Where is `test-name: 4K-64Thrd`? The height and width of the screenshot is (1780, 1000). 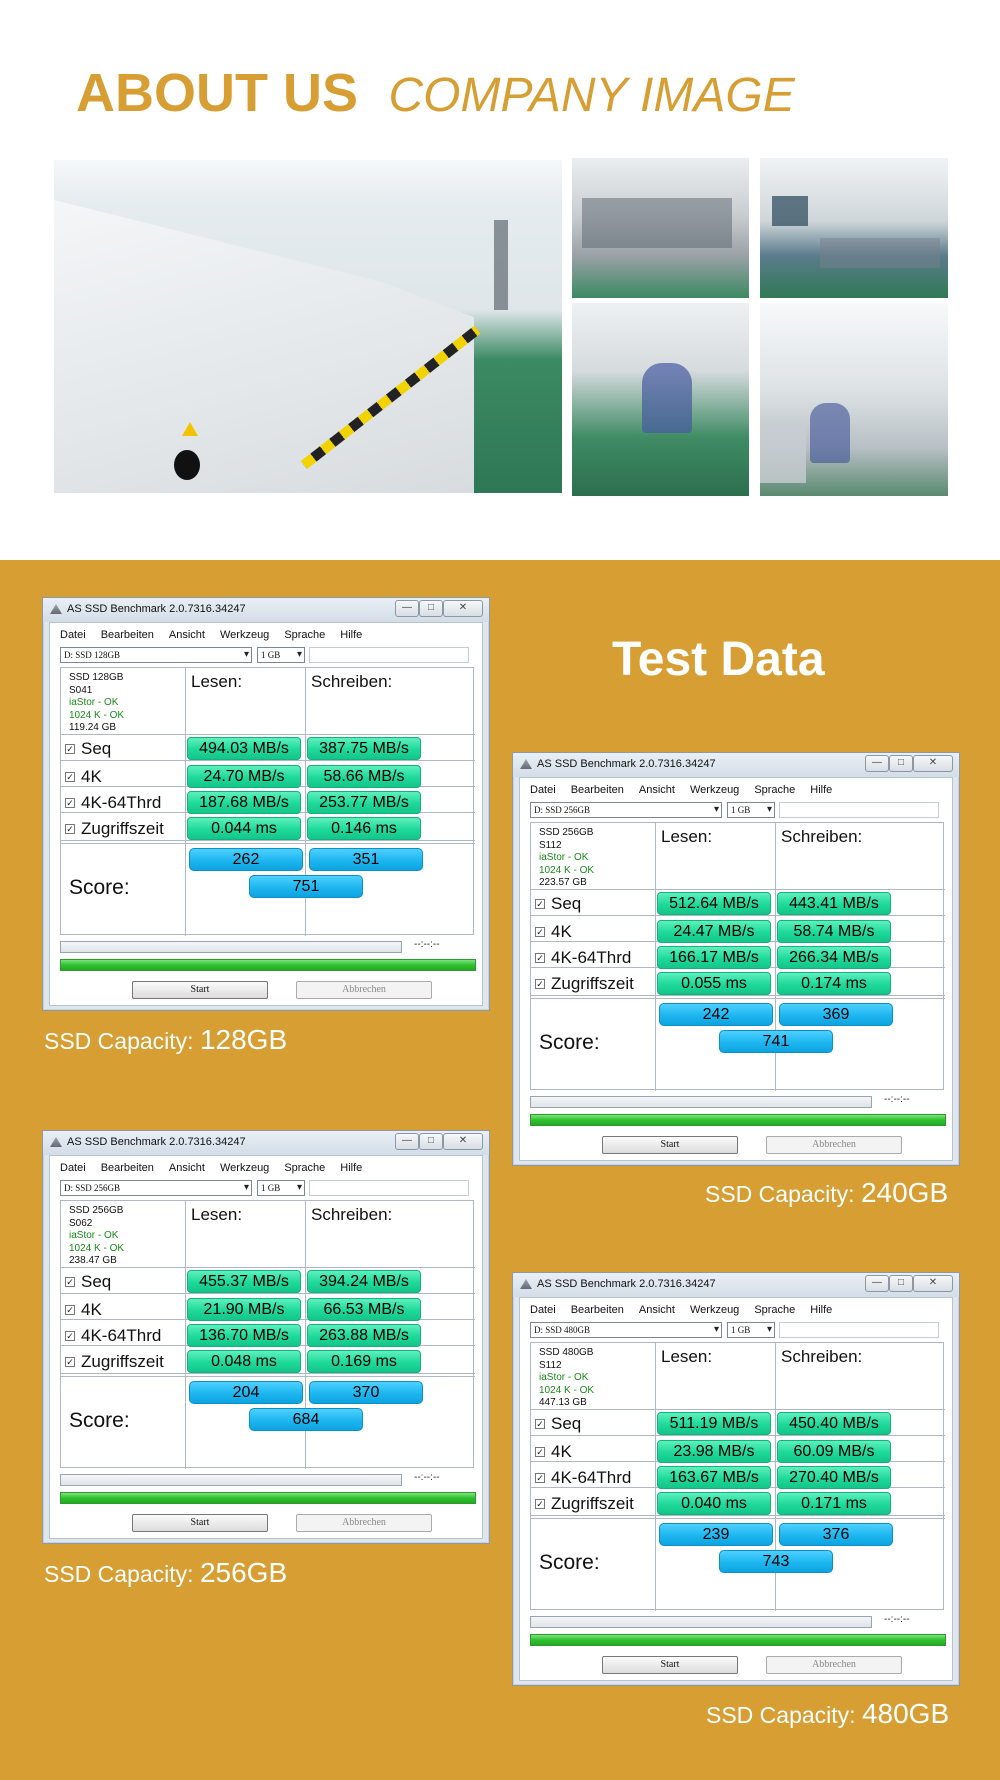
test-name: 4K-64Thrd is located at coordinates (121, 1335).